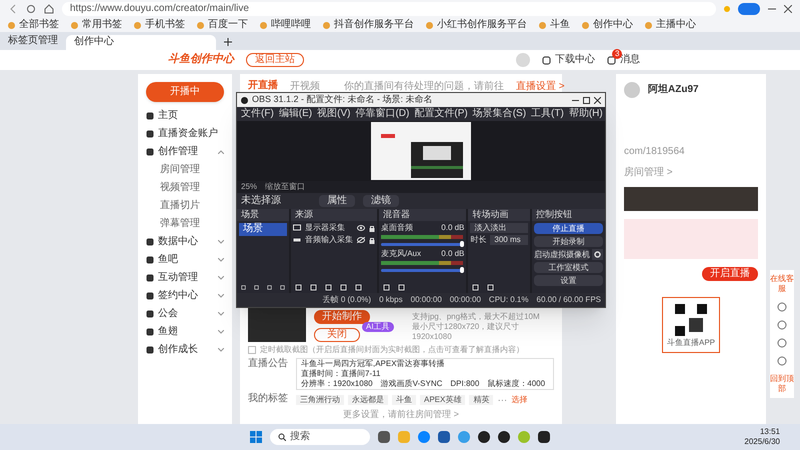  I want to click on header-link: 消息, so click(630, 60).